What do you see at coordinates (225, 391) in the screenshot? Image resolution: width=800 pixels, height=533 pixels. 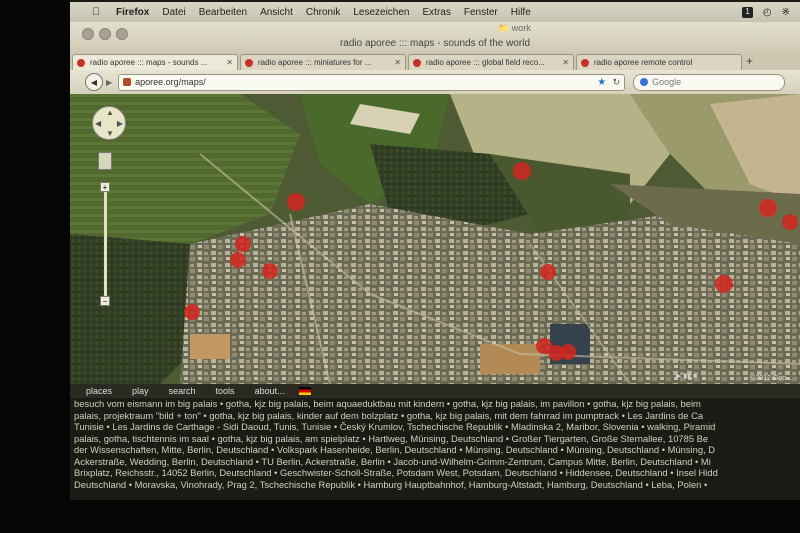 I see `nav-tools: tools` at bounding box center [225, 391].